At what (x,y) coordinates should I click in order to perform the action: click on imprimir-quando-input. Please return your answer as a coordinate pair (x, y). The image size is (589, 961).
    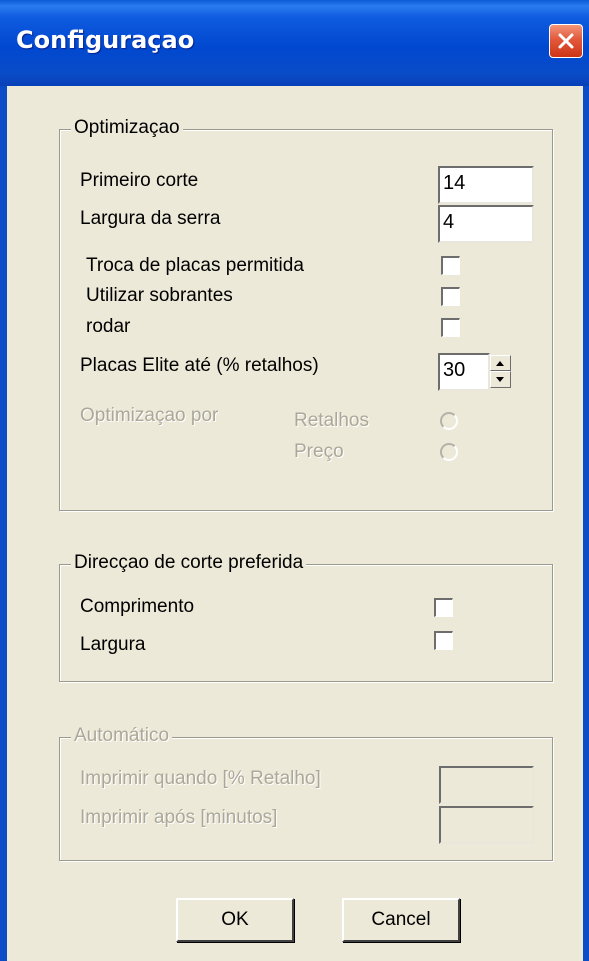
    Looking at the image, I should click on (486, 785).